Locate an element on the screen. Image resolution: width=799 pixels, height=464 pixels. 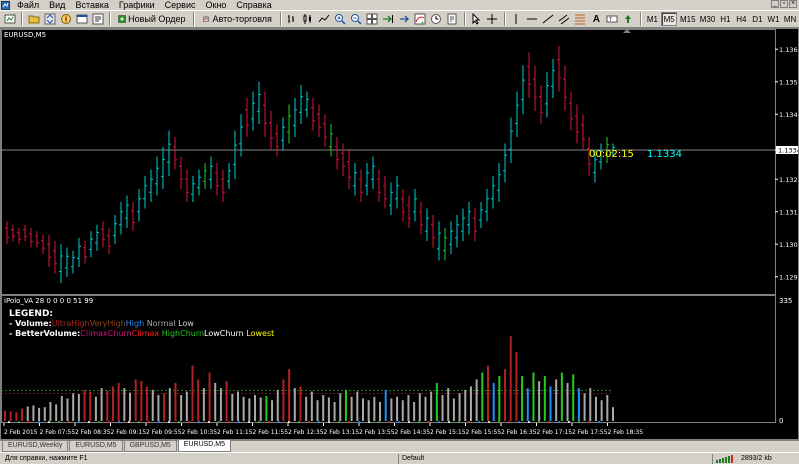
menu-insert: Вставка is located at coordinates (91, 5).